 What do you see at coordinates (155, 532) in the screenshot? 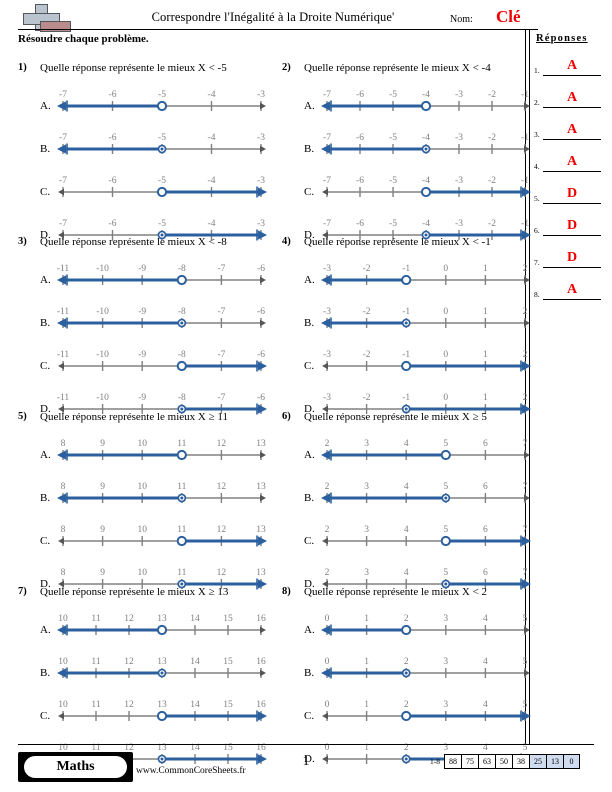
I see `answer-choice: C. 8 9 10 11 12 13` at bounding box center [155, 532].